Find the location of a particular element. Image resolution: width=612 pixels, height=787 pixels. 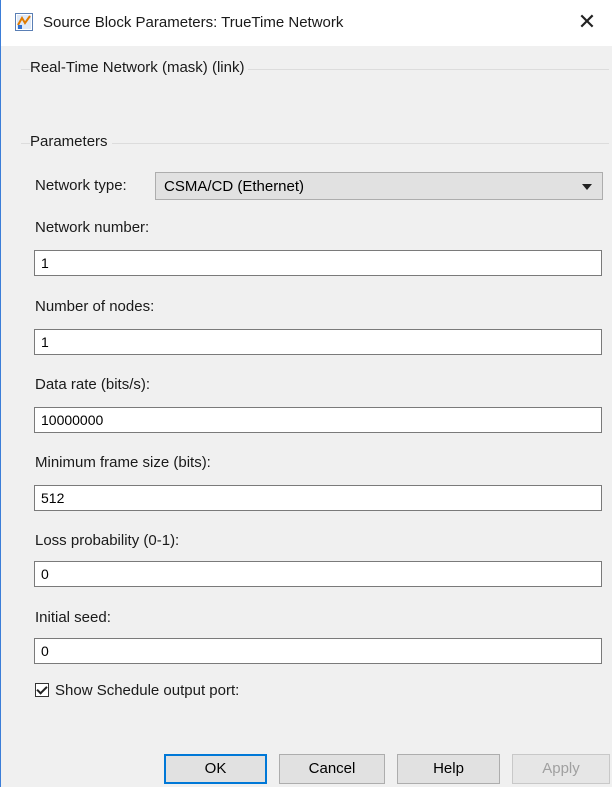

parameters-group-label: Parameters is located at coordinates (71, 141).